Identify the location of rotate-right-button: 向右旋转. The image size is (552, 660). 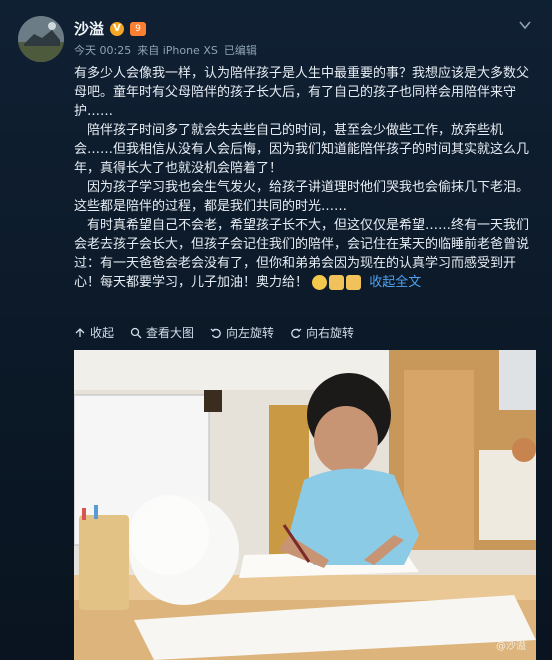
(322, 332).